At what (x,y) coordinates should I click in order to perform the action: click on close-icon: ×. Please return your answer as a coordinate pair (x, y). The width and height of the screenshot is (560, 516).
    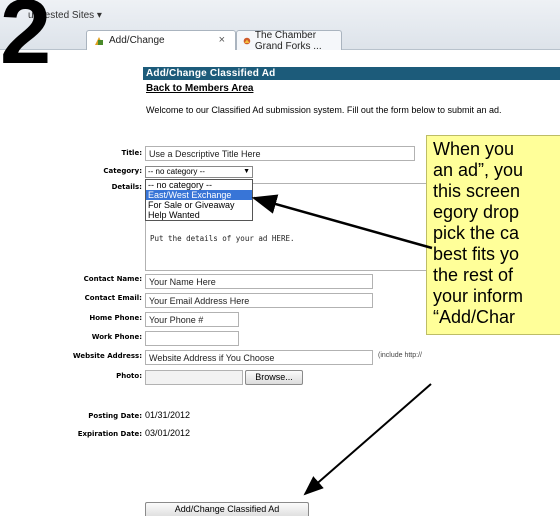
    Looking at the image, I should click on (222, 40).